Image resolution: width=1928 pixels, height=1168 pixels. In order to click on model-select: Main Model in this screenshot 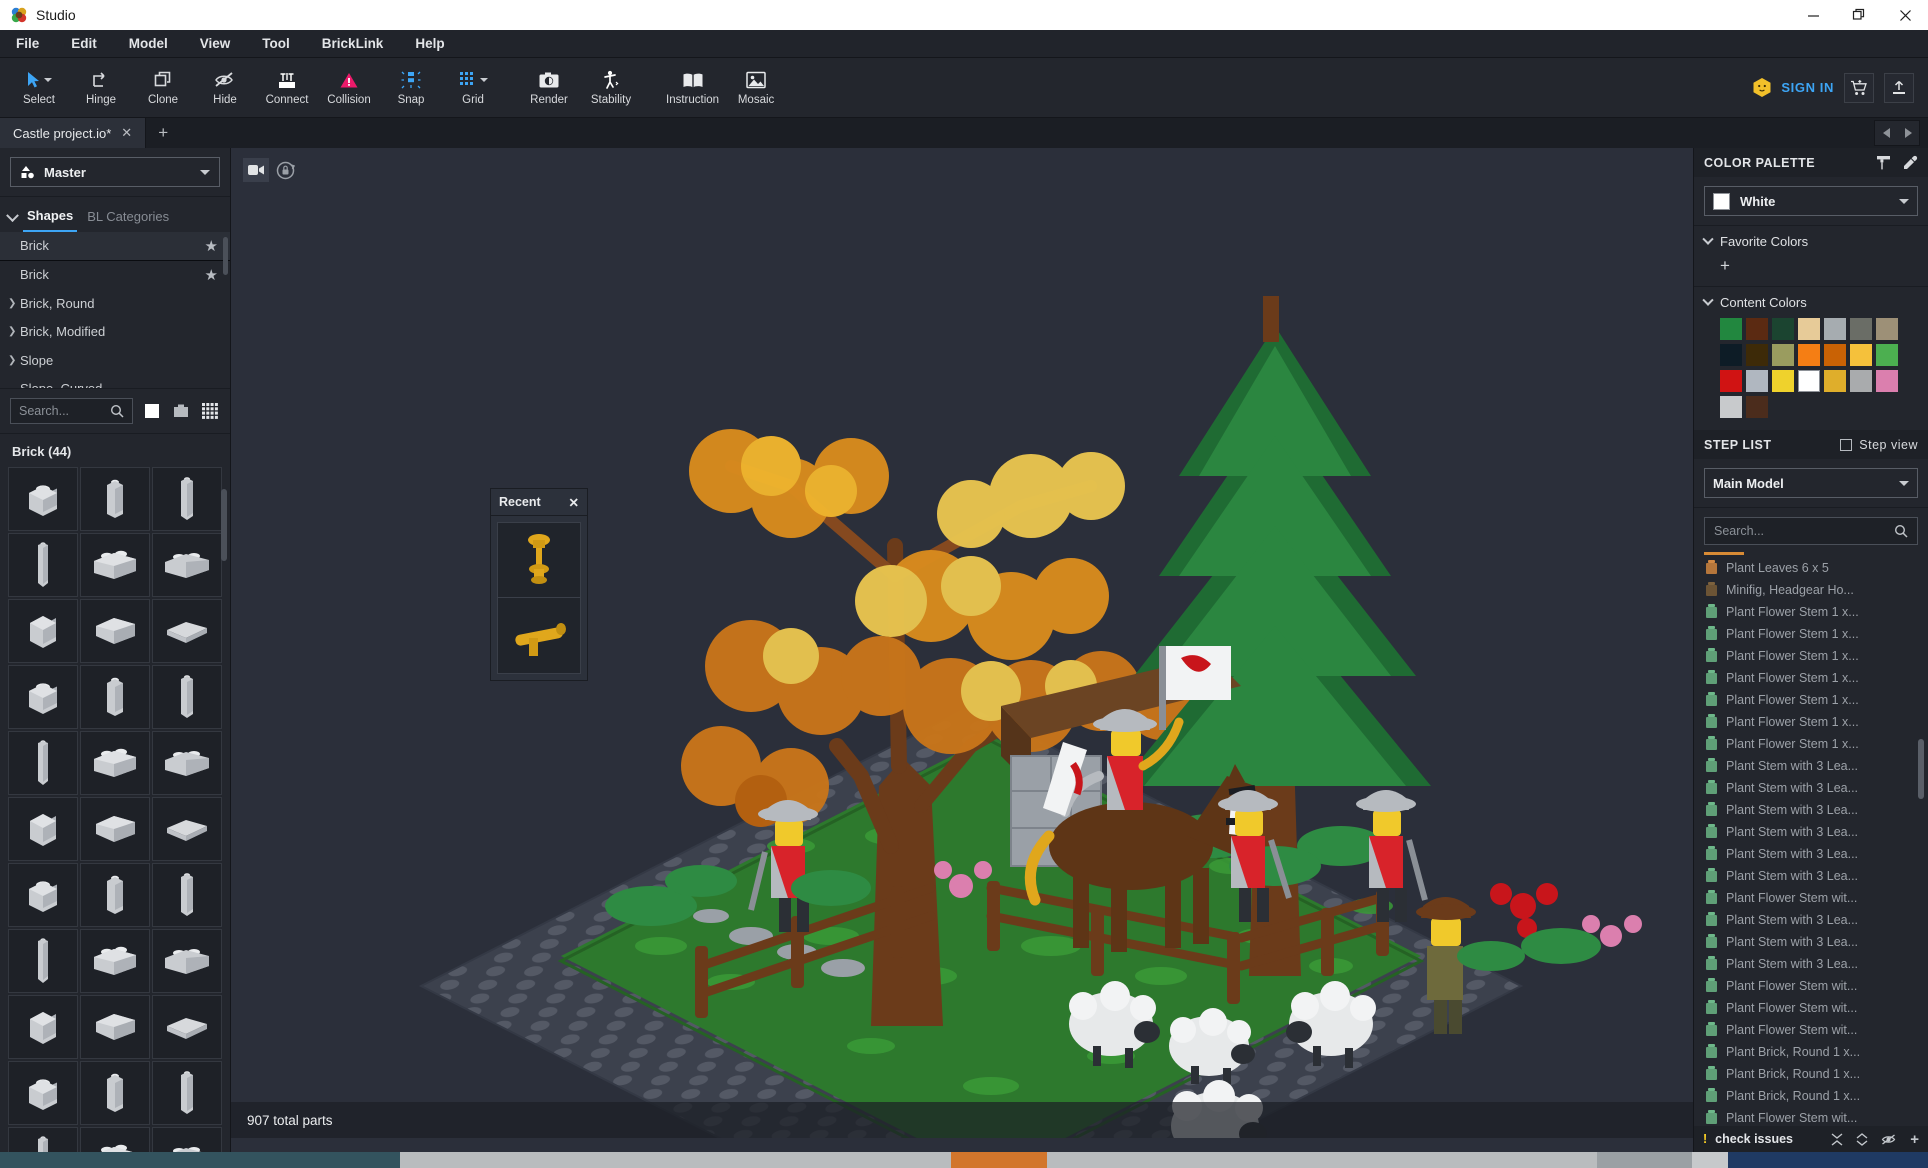, I will do `click(1811, 483)`.